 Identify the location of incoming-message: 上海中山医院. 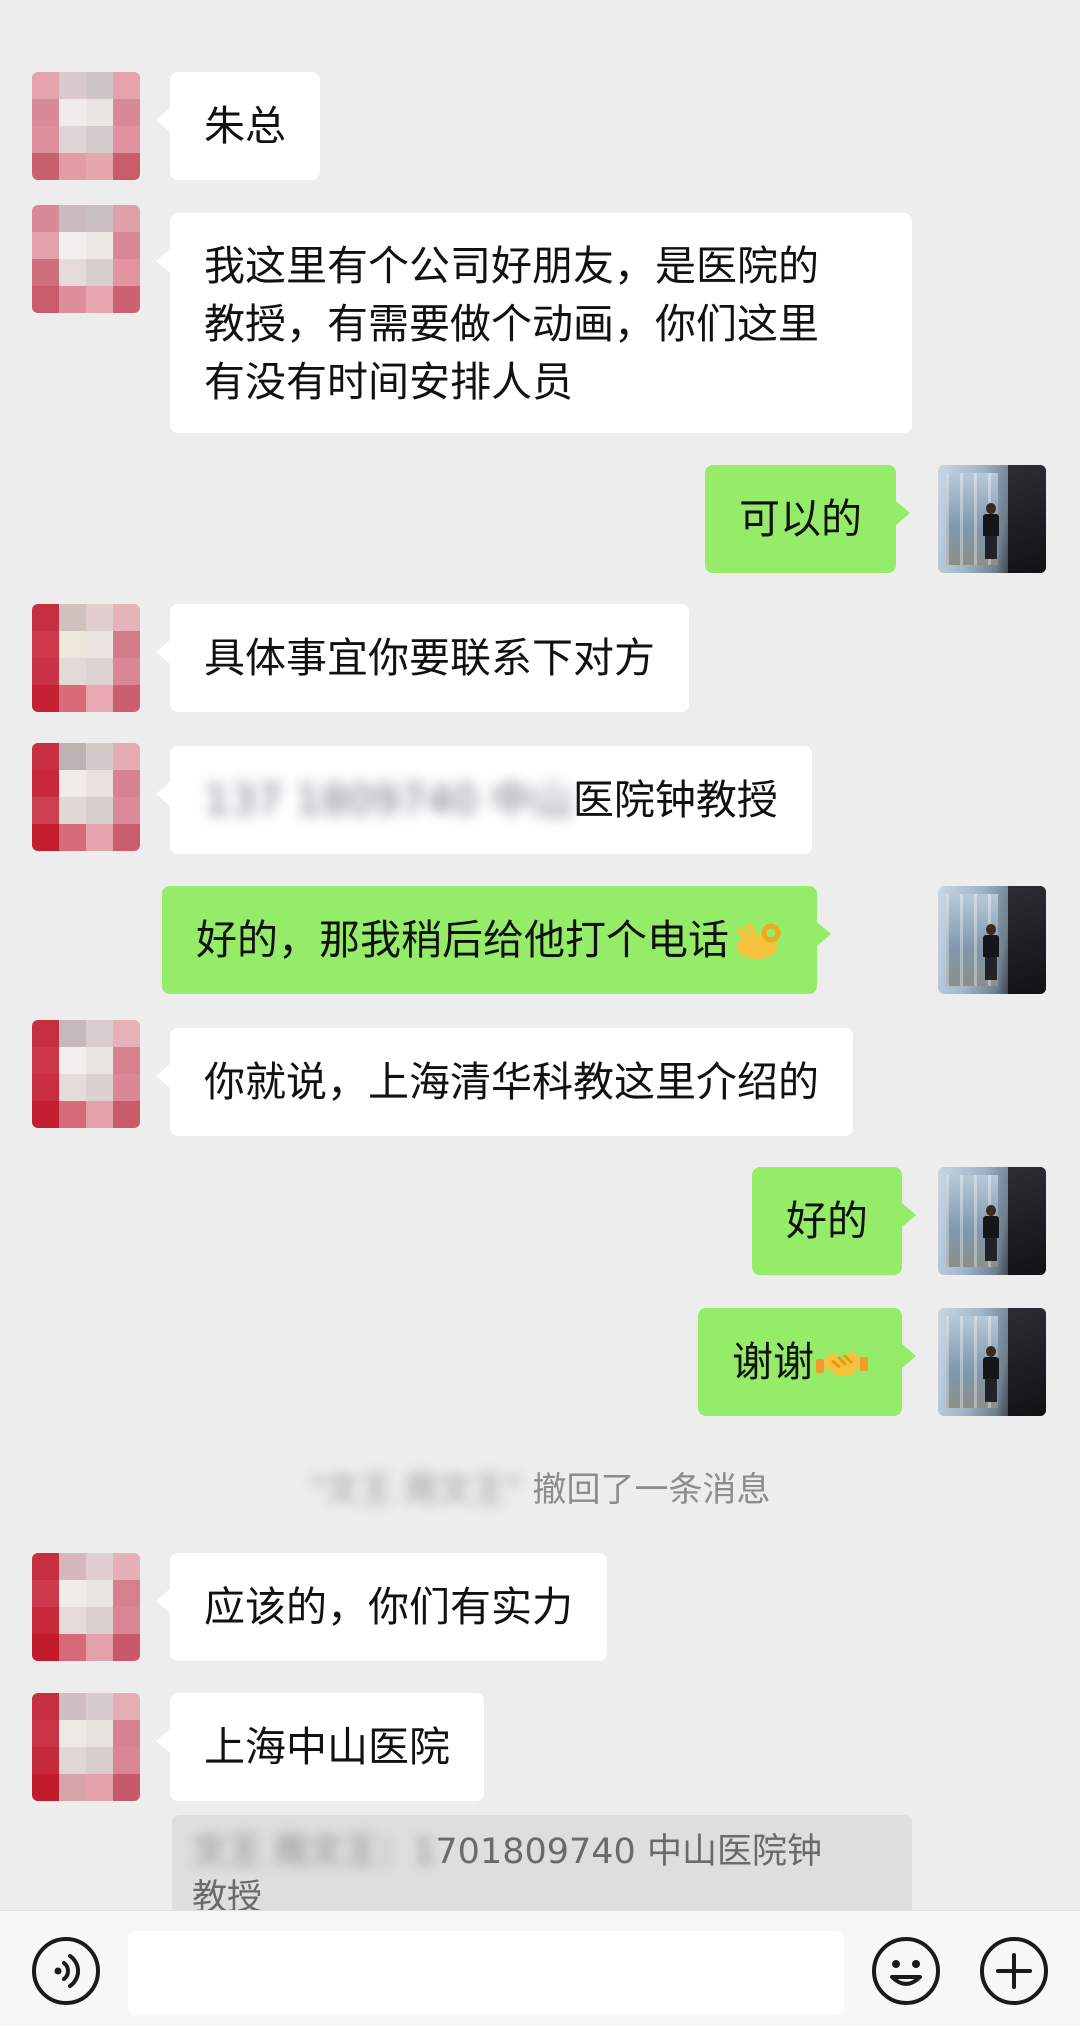
(320, 1747).